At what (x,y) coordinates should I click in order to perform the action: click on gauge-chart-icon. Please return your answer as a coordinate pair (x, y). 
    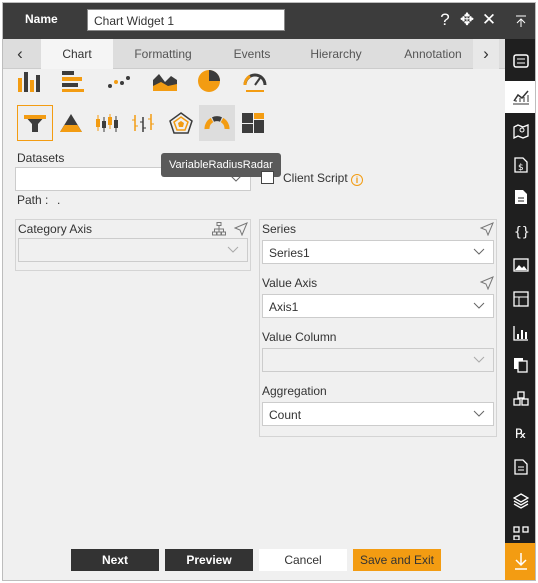
    Looking at the image, I should click on (255, 81).